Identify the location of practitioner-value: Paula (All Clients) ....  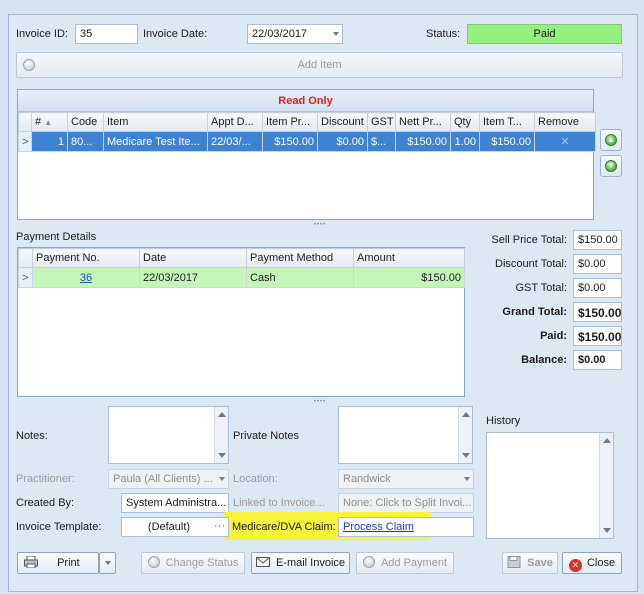
(163, 479).